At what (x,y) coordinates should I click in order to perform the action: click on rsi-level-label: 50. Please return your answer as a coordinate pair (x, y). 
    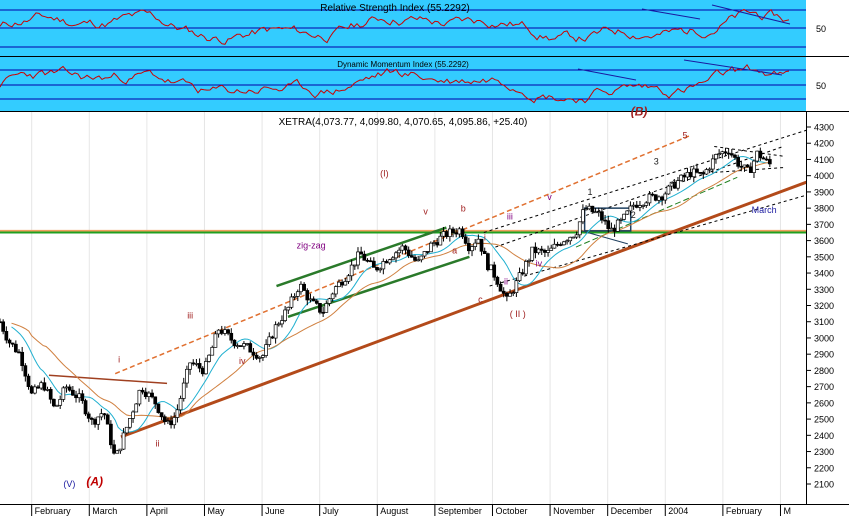
    Looking at the image, I should click on (821, 29).